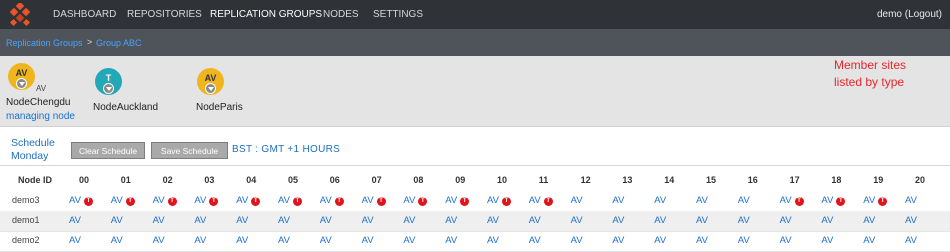 This screenshot has height=252, width=950. Describe the element at coordinates (108, 150) in the screenshot. I see `clear-schedule-button: Clear Schedule` at that location.